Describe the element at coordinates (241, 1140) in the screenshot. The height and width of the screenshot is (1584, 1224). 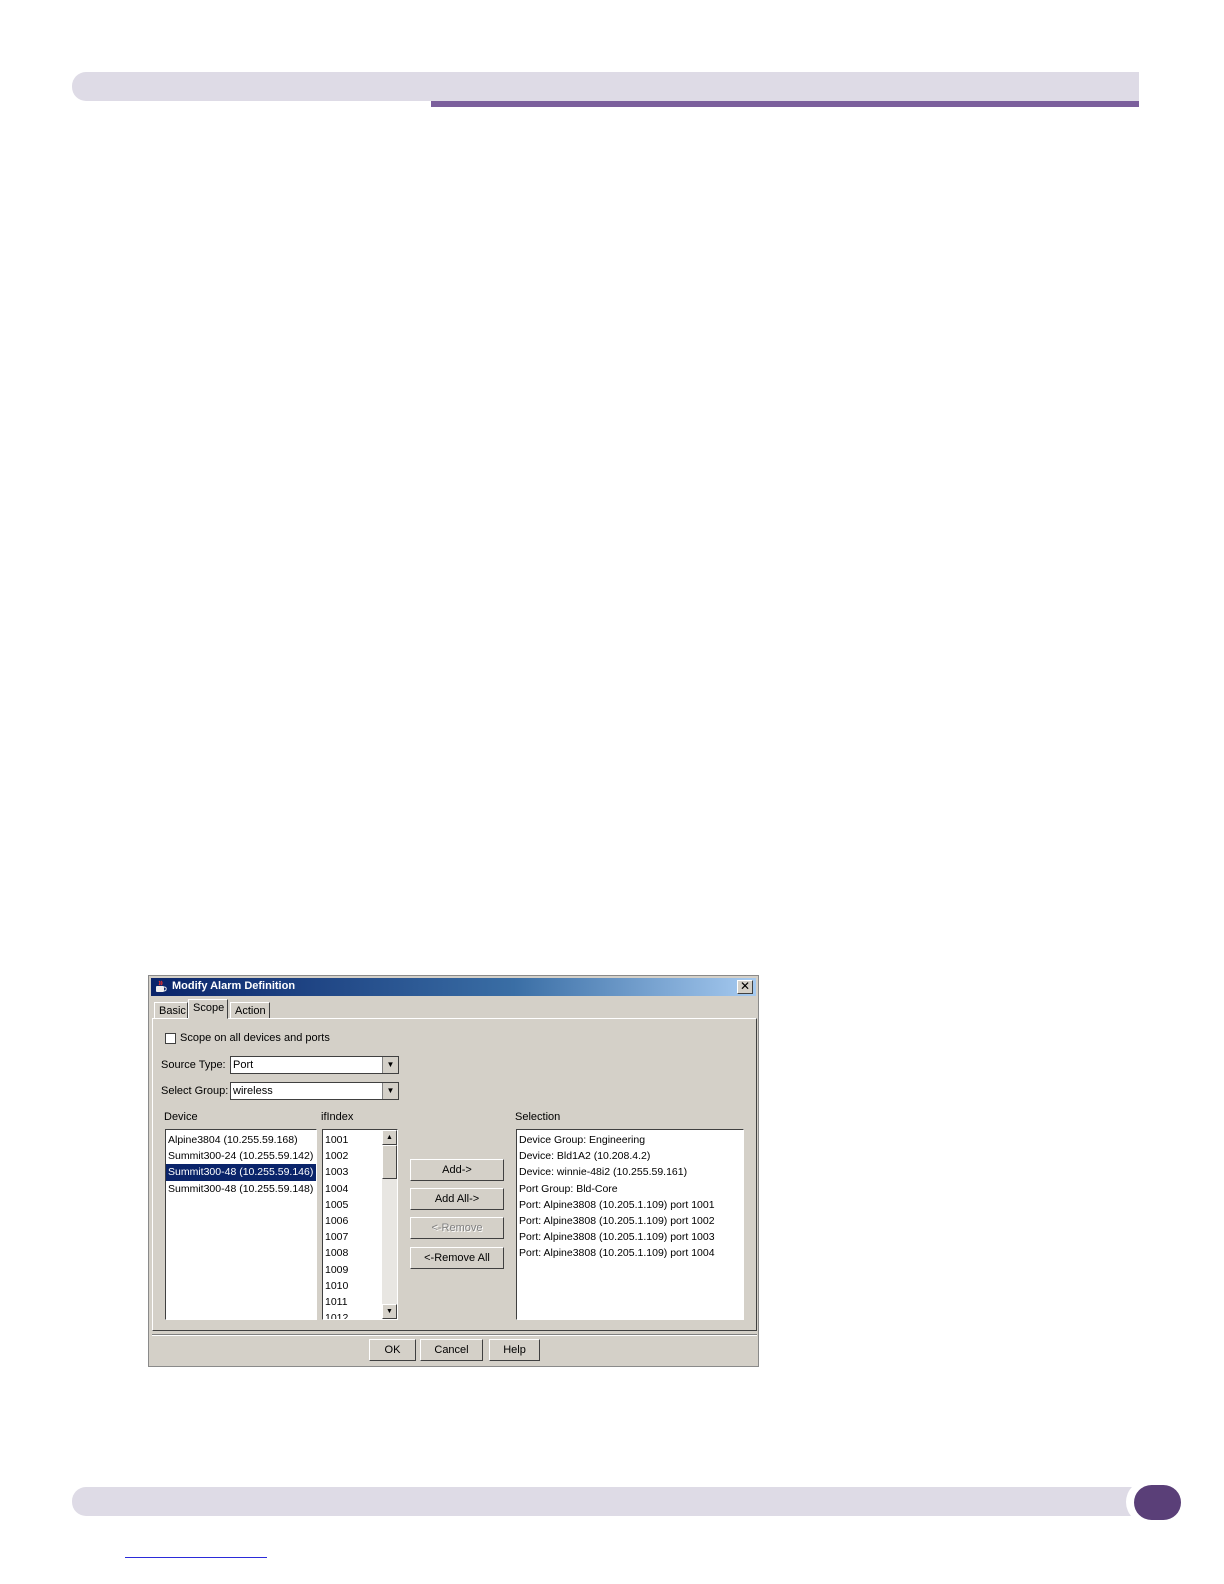
I see `device-list-item: Alpine3804 (10.255.59.168)` at that location.